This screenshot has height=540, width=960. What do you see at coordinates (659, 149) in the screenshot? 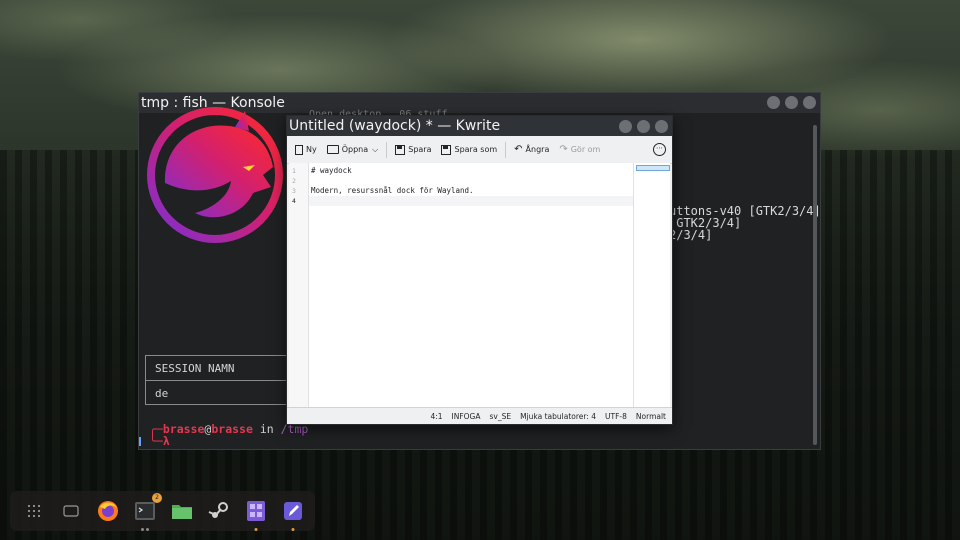
I see `more-options-icon: ⋯` at bounding box center [659, 149].